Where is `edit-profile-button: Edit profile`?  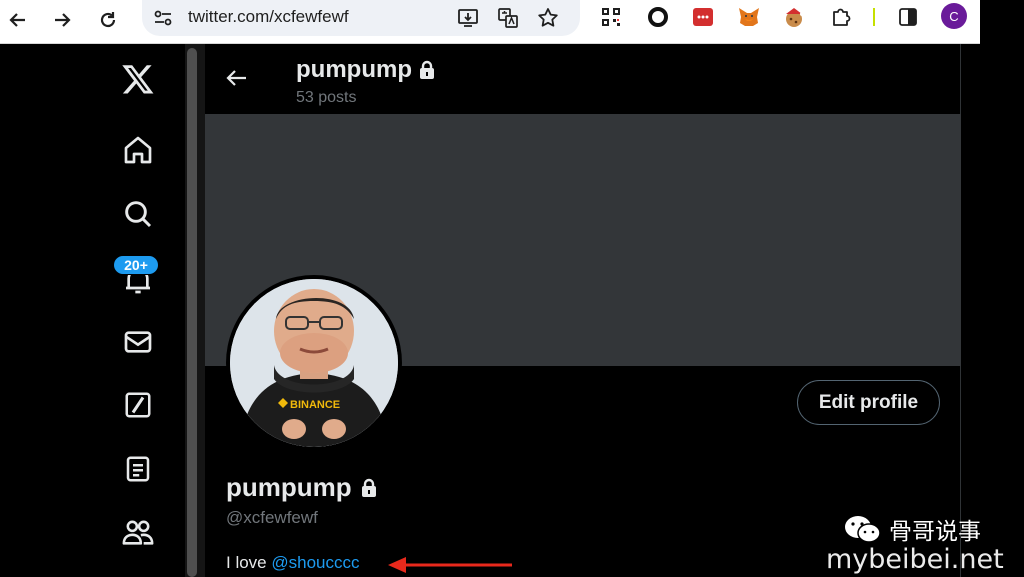 edit-profile-button: Edit profile is located at coordinates (868, 402).